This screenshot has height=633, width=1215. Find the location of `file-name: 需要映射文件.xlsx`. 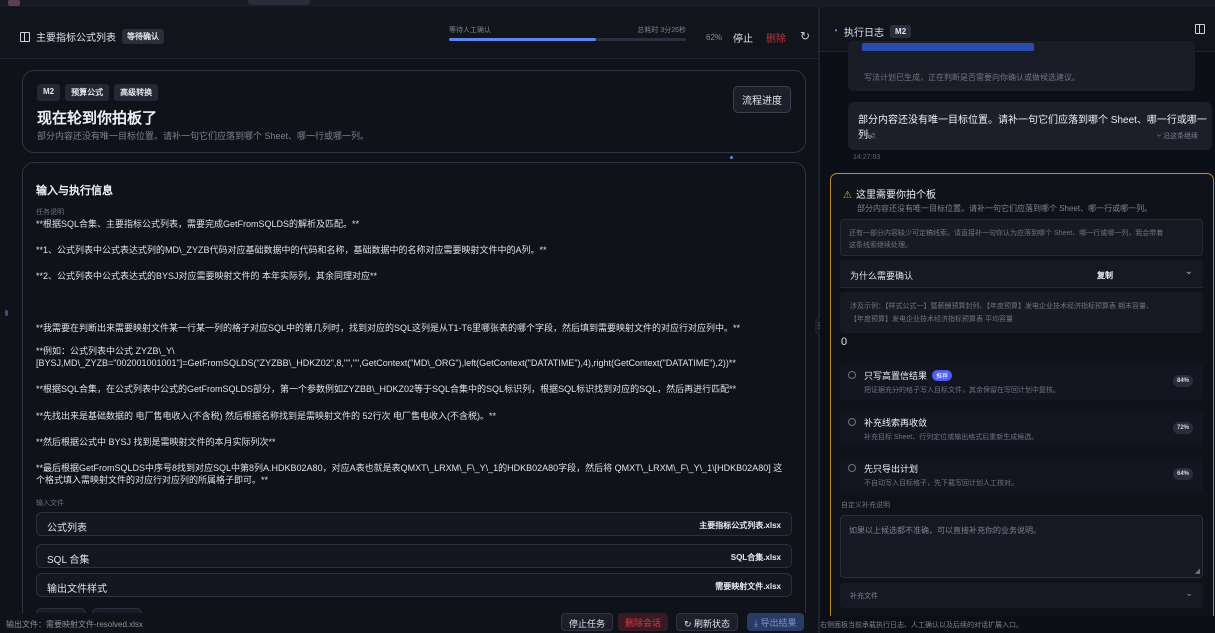

file-name: 需要映射文件.xlsx is located at coordinates (748, 586).